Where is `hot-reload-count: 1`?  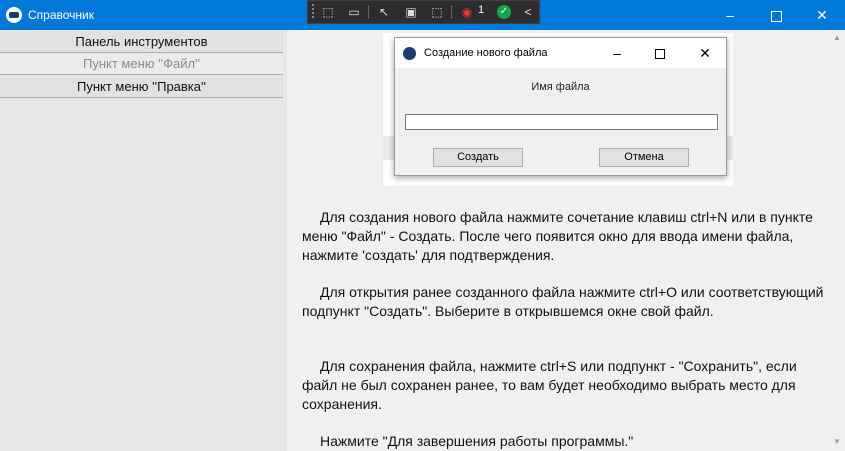
hot-reload-count: 1 is located at coordinates (481, 10).